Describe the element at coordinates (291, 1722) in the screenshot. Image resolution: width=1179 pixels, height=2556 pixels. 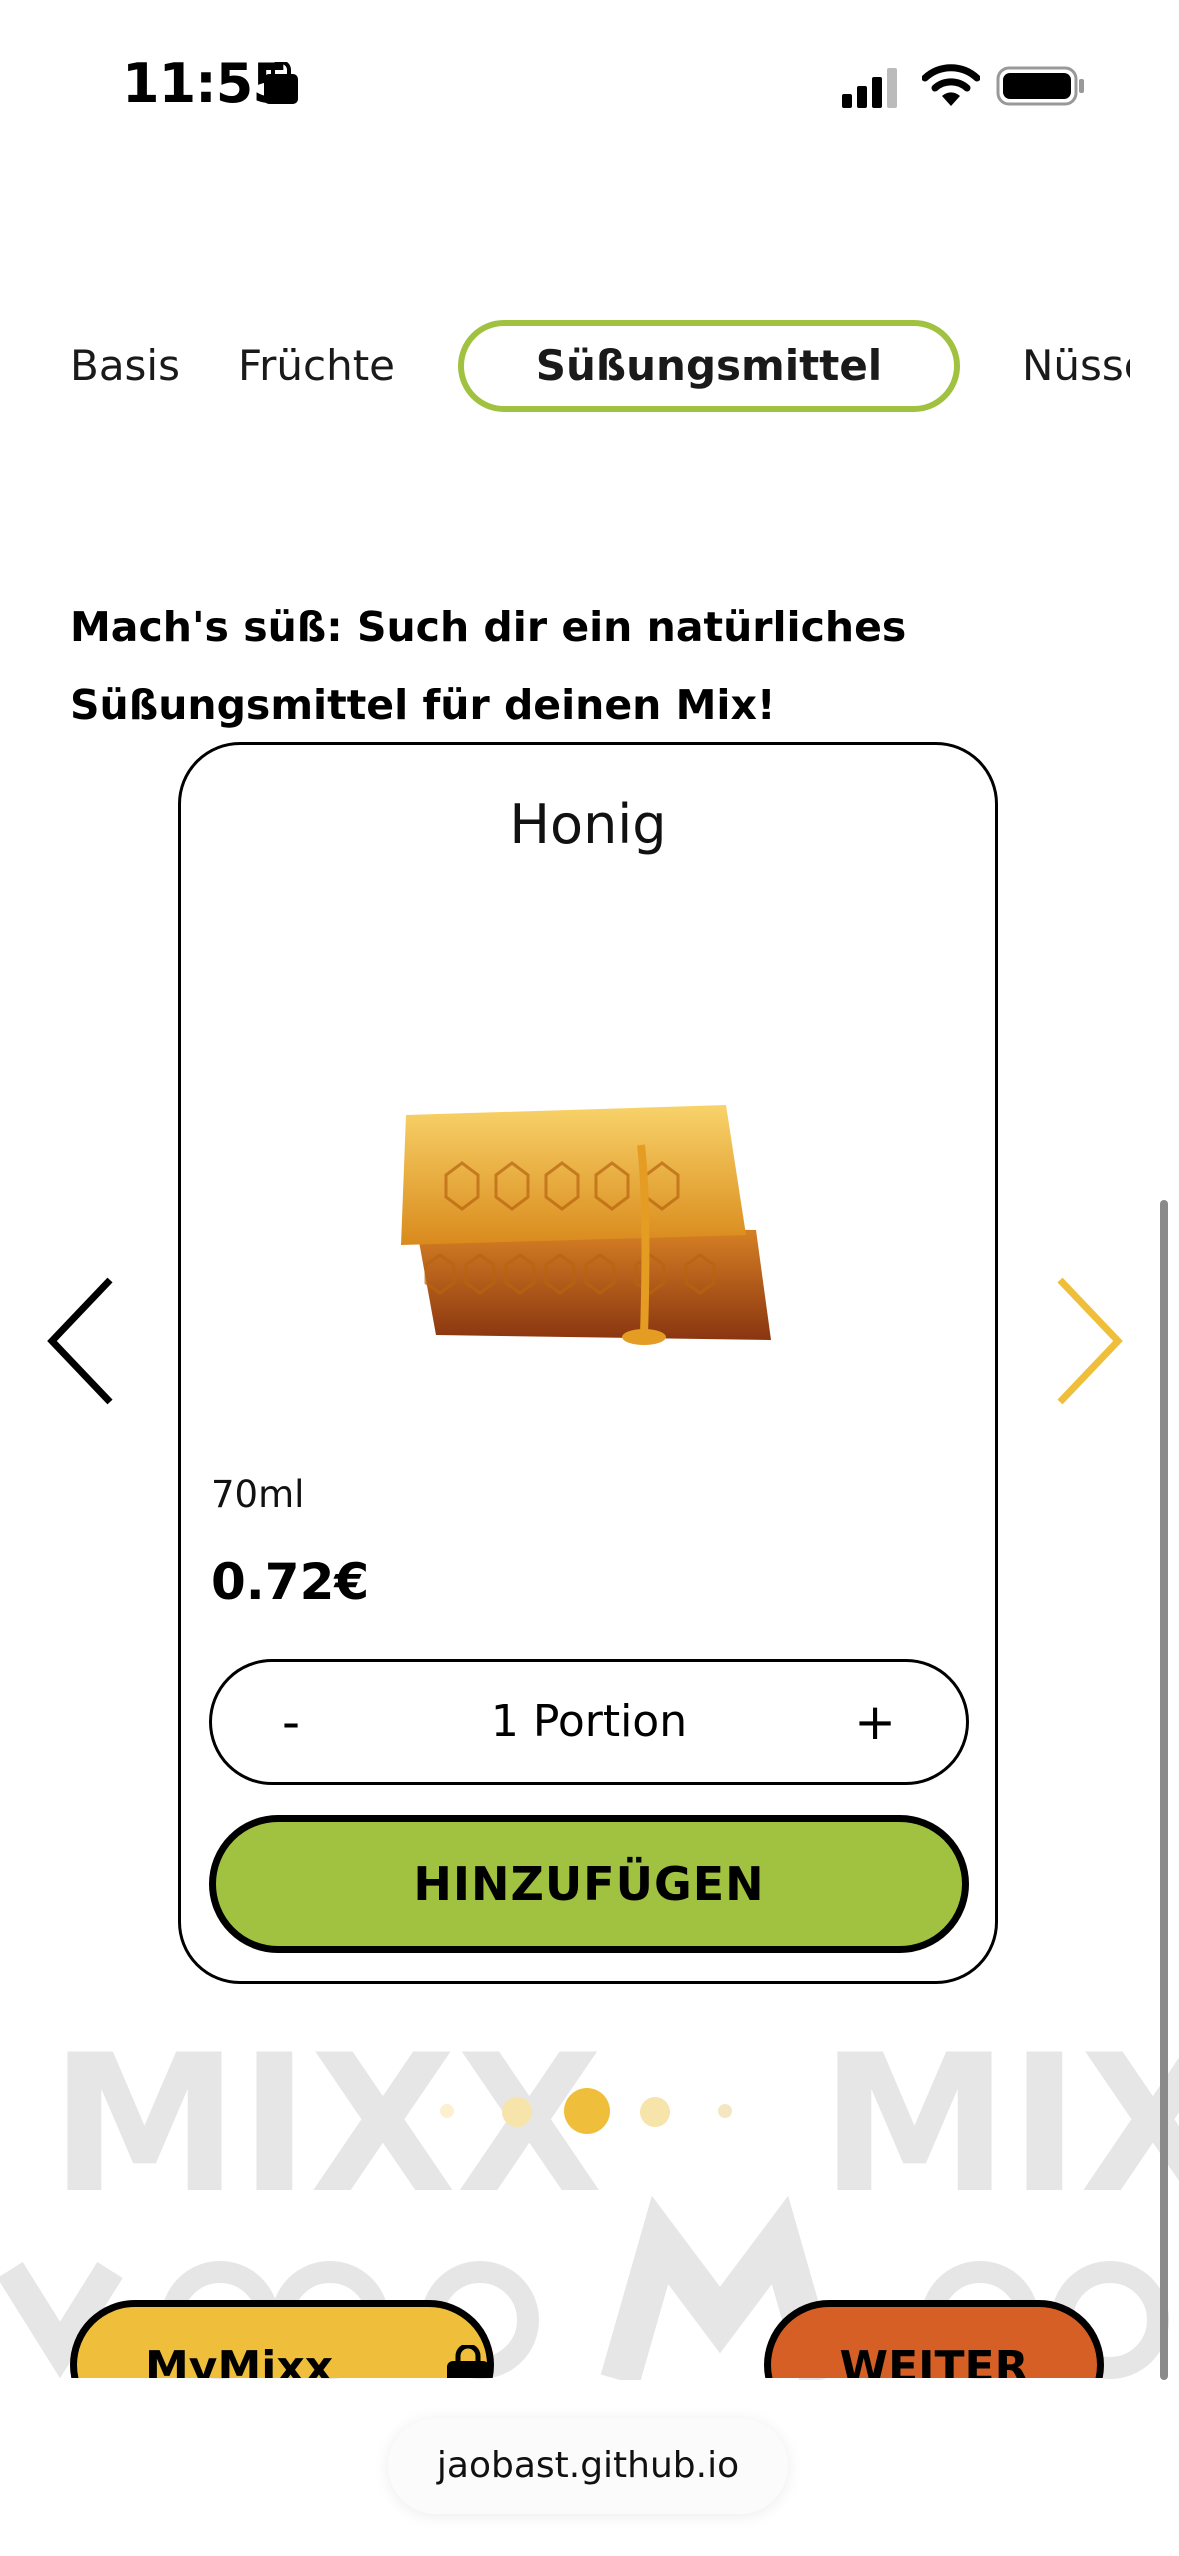
I see `decrease-button: -` at that location.